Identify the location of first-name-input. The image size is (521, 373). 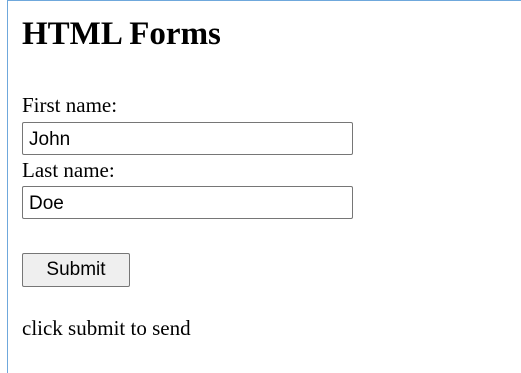
(187, 138).